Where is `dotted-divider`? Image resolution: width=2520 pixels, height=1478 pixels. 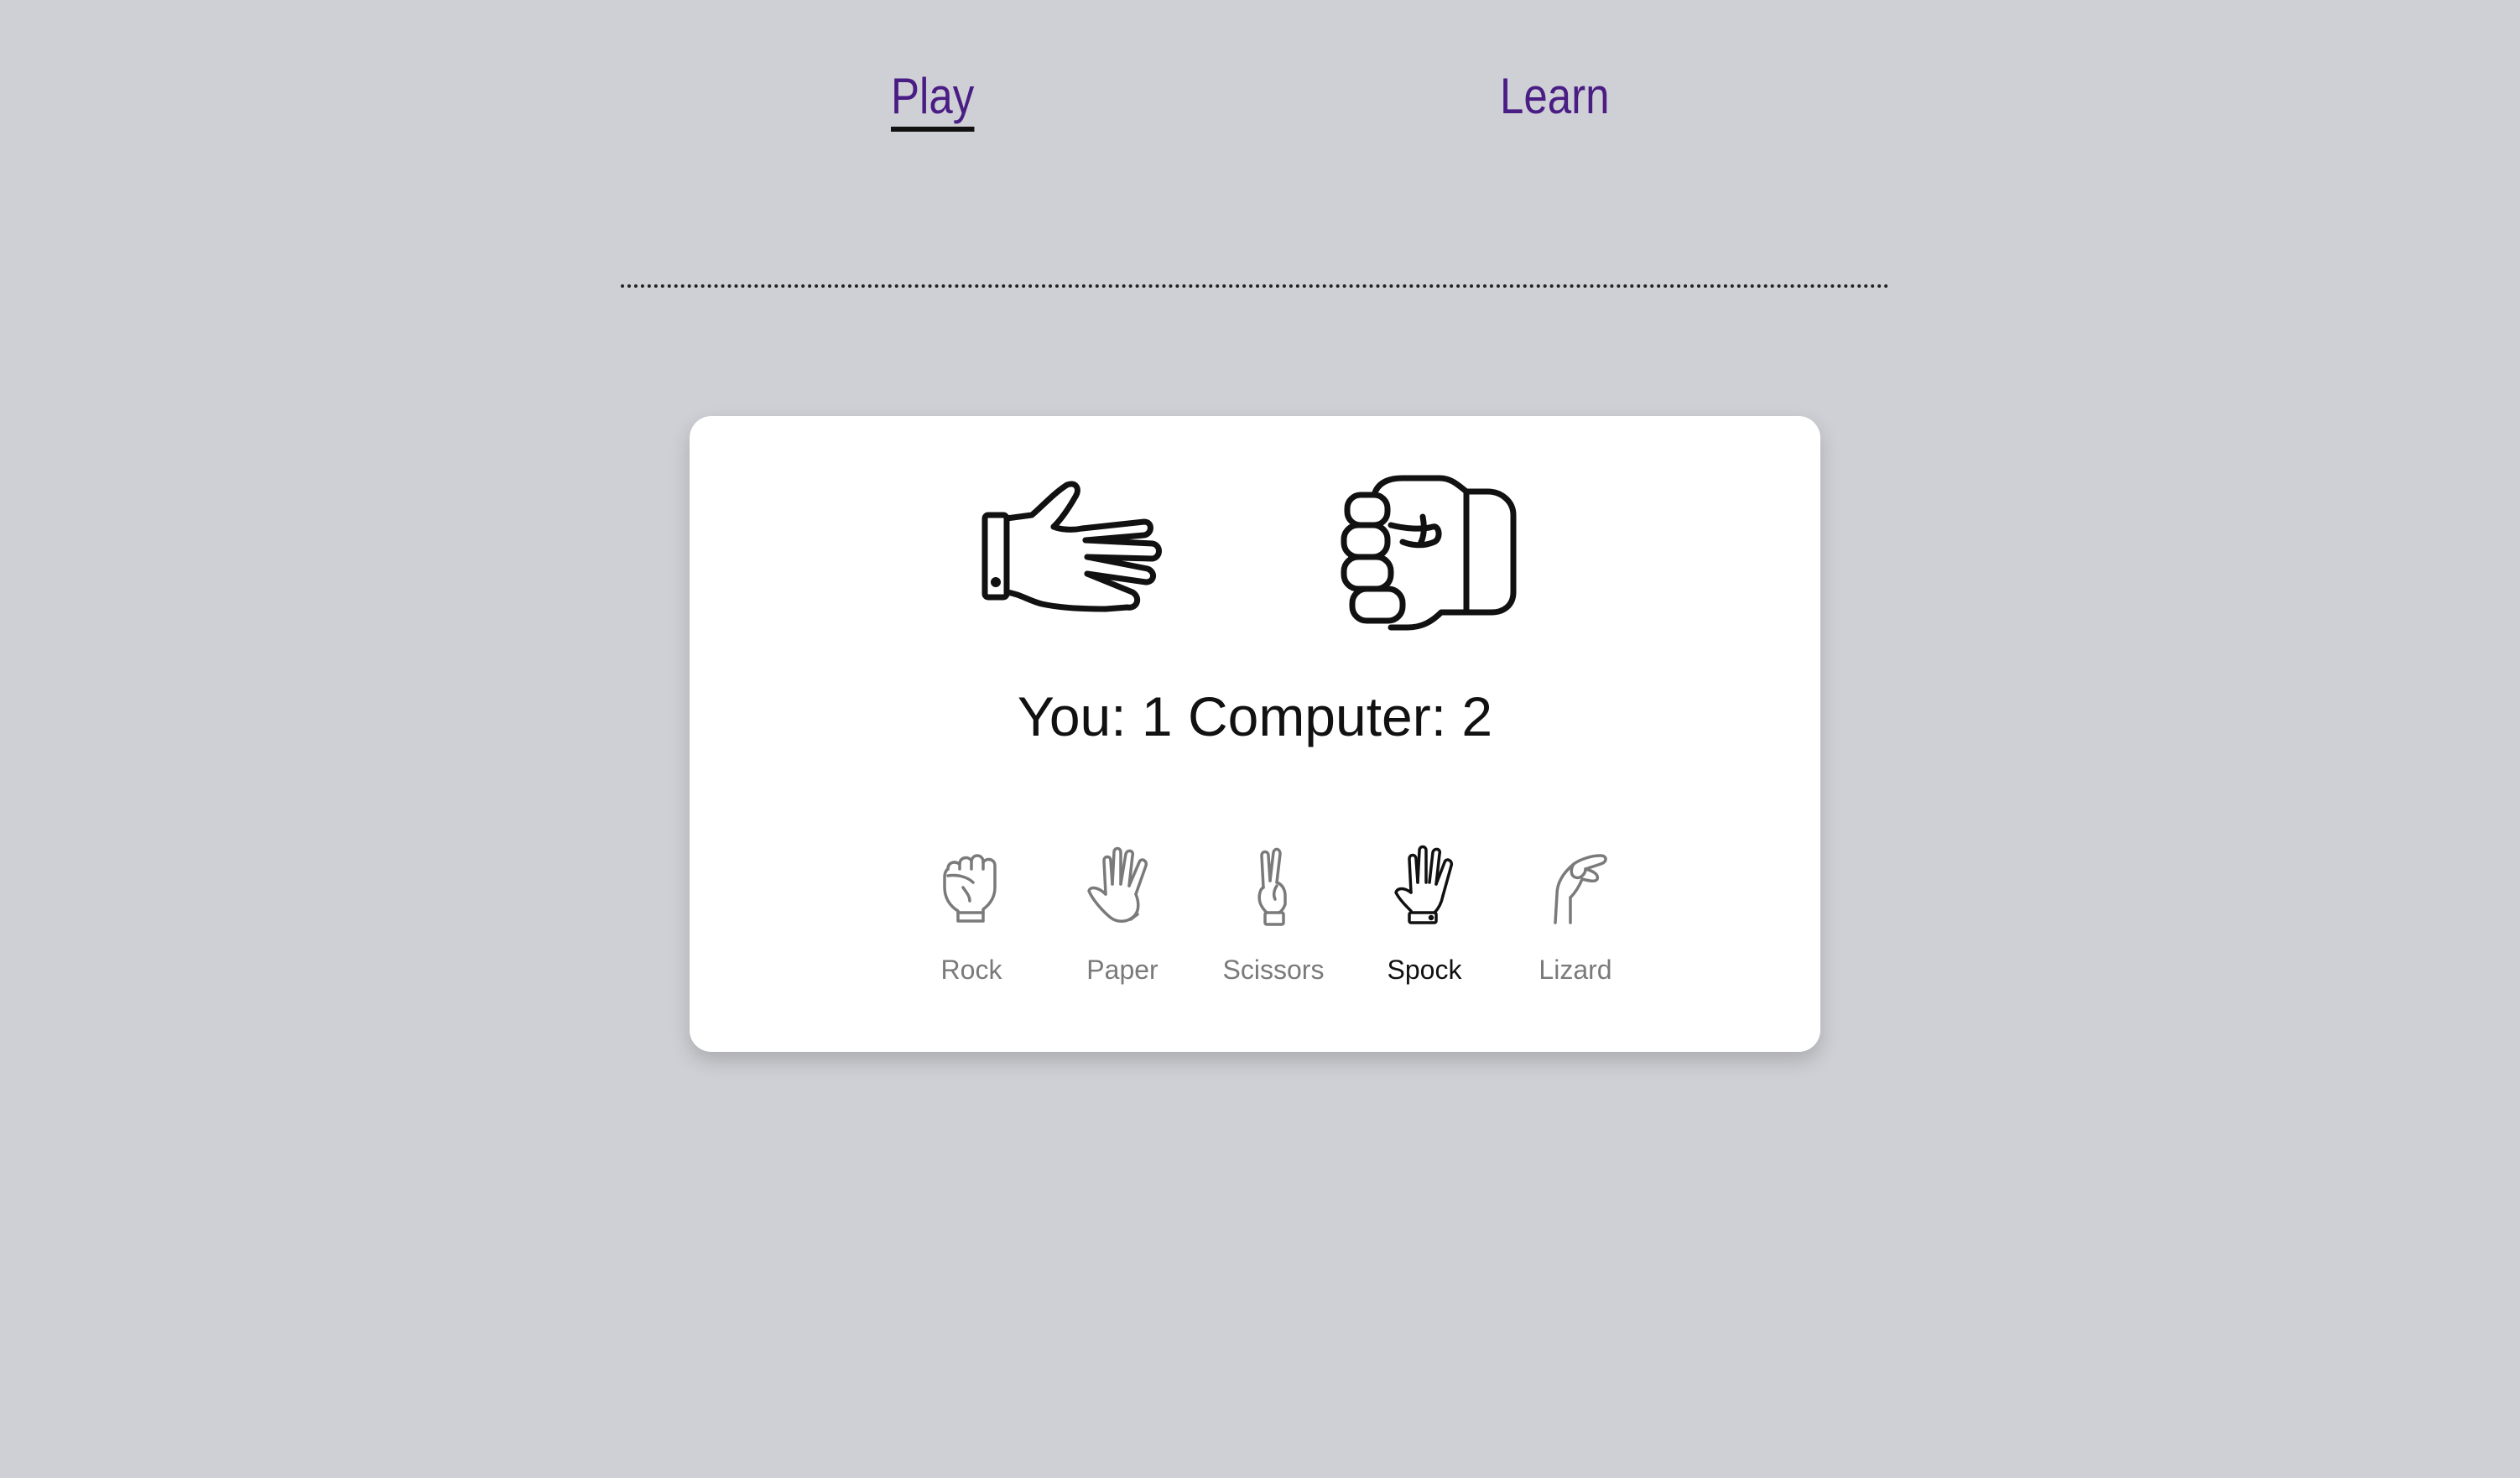
dotted-divider is located at coordinates (1255, 286).